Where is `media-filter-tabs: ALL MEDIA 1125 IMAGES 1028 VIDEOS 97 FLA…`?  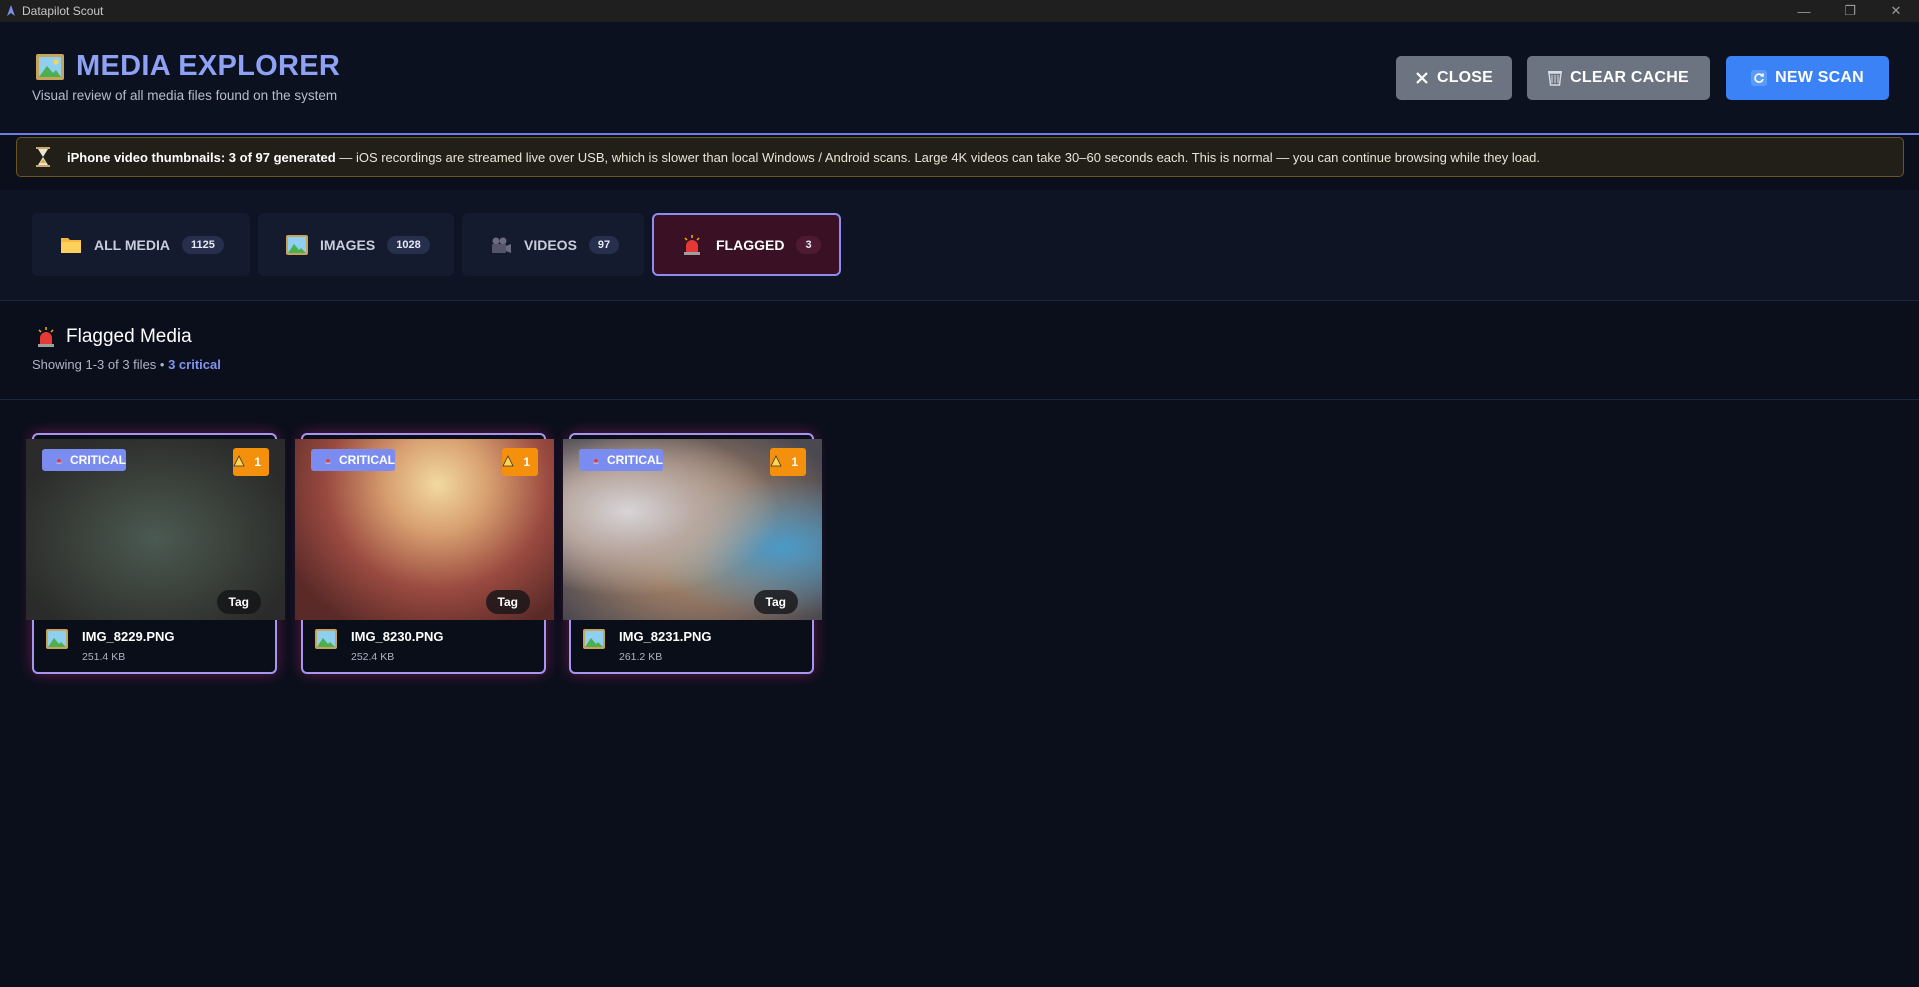 media-filter-tabs: ALL MEDIA 1125 IMAGES 1028 VIDEOS 97 FLA… is located at coordinates (959, 245).